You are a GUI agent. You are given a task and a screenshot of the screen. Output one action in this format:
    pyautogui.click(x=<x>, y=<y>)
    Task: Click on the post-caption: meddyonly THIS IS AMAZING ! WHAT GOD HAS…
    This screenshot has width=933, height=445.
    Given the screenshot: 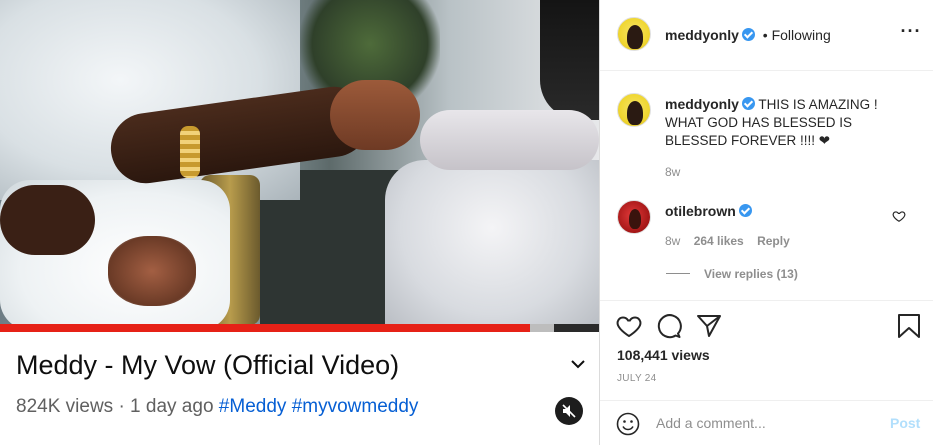 What is the action you would take?
    pyautogui.click(x=790, y=122)
    